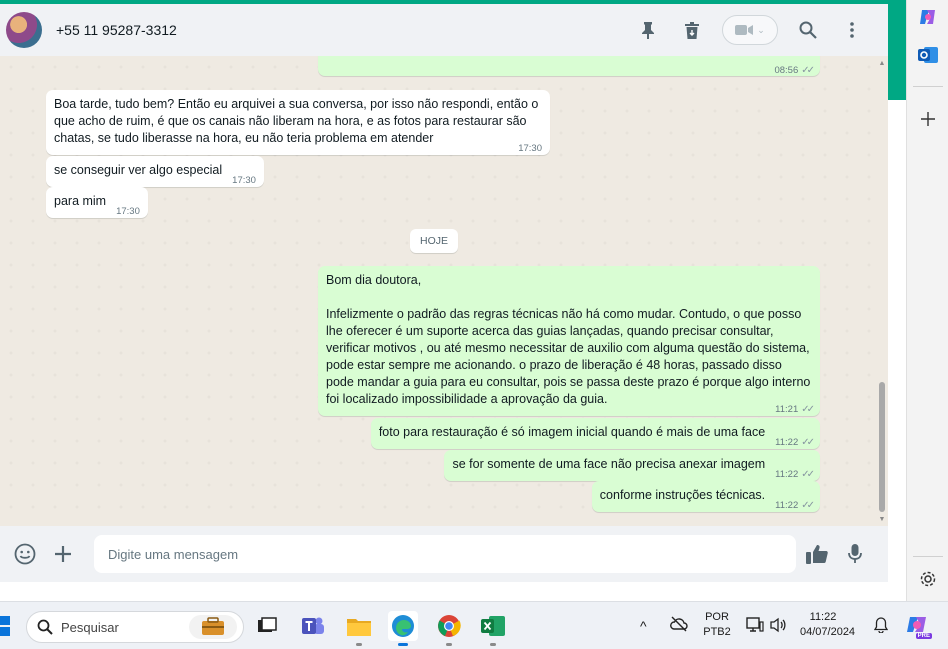 Image resolution: width=948 pixels, height=649 pixels. I want to click on message-bubble: conforme instruções técnicas. 11:22 ✓✓, so click(705, 496).